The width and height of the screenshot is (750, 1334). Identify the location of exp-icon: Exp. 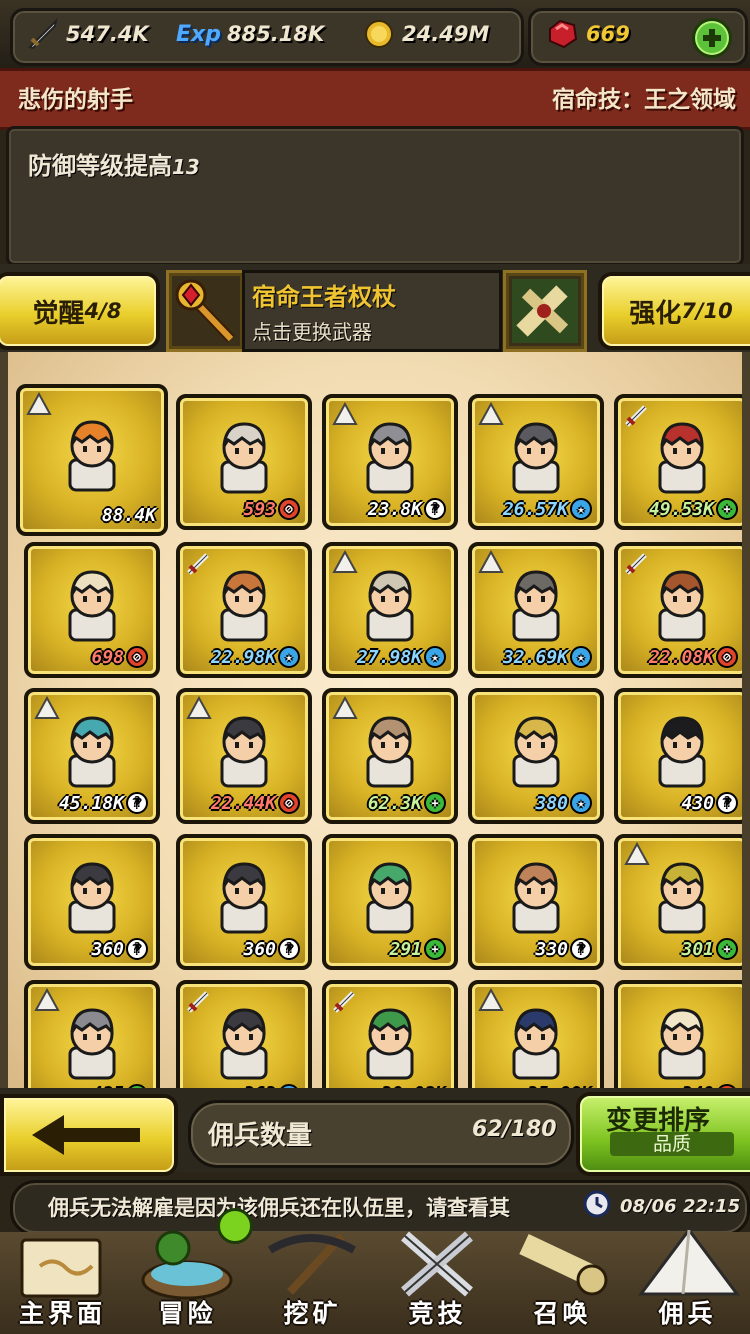
(198, 34).